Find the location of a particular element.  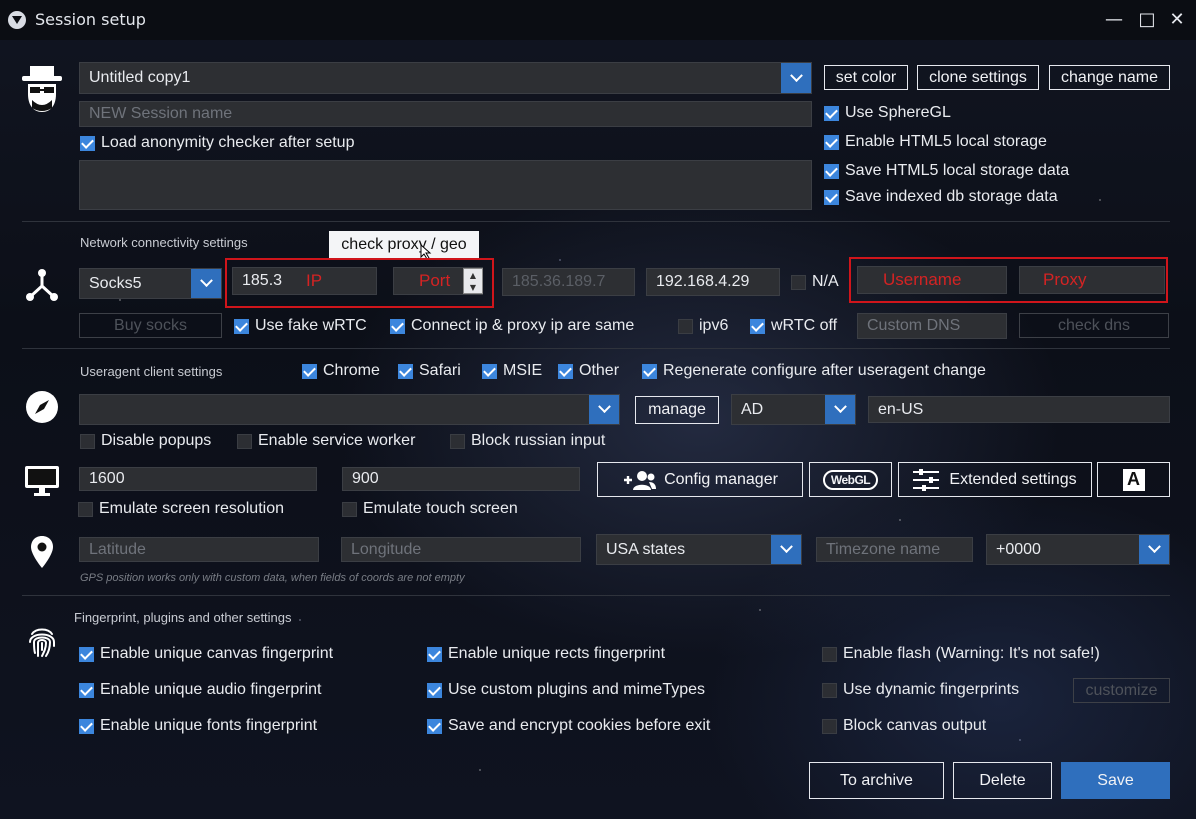

connect-ip-same-checkbox: Connect ip & proxy ip are same is located at coordinates (512, 326).